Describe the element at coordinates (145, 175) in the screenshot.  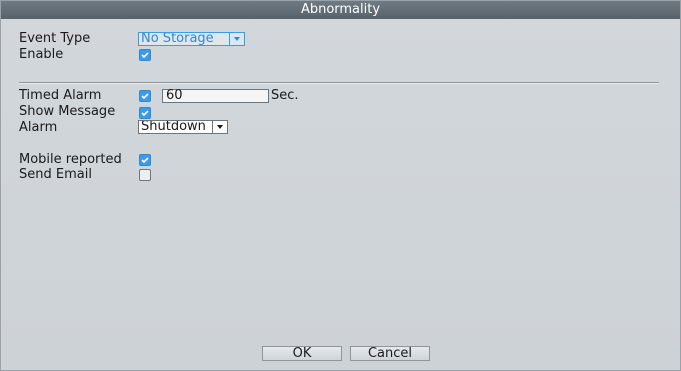
I see `send-email-checkbox` at that location.